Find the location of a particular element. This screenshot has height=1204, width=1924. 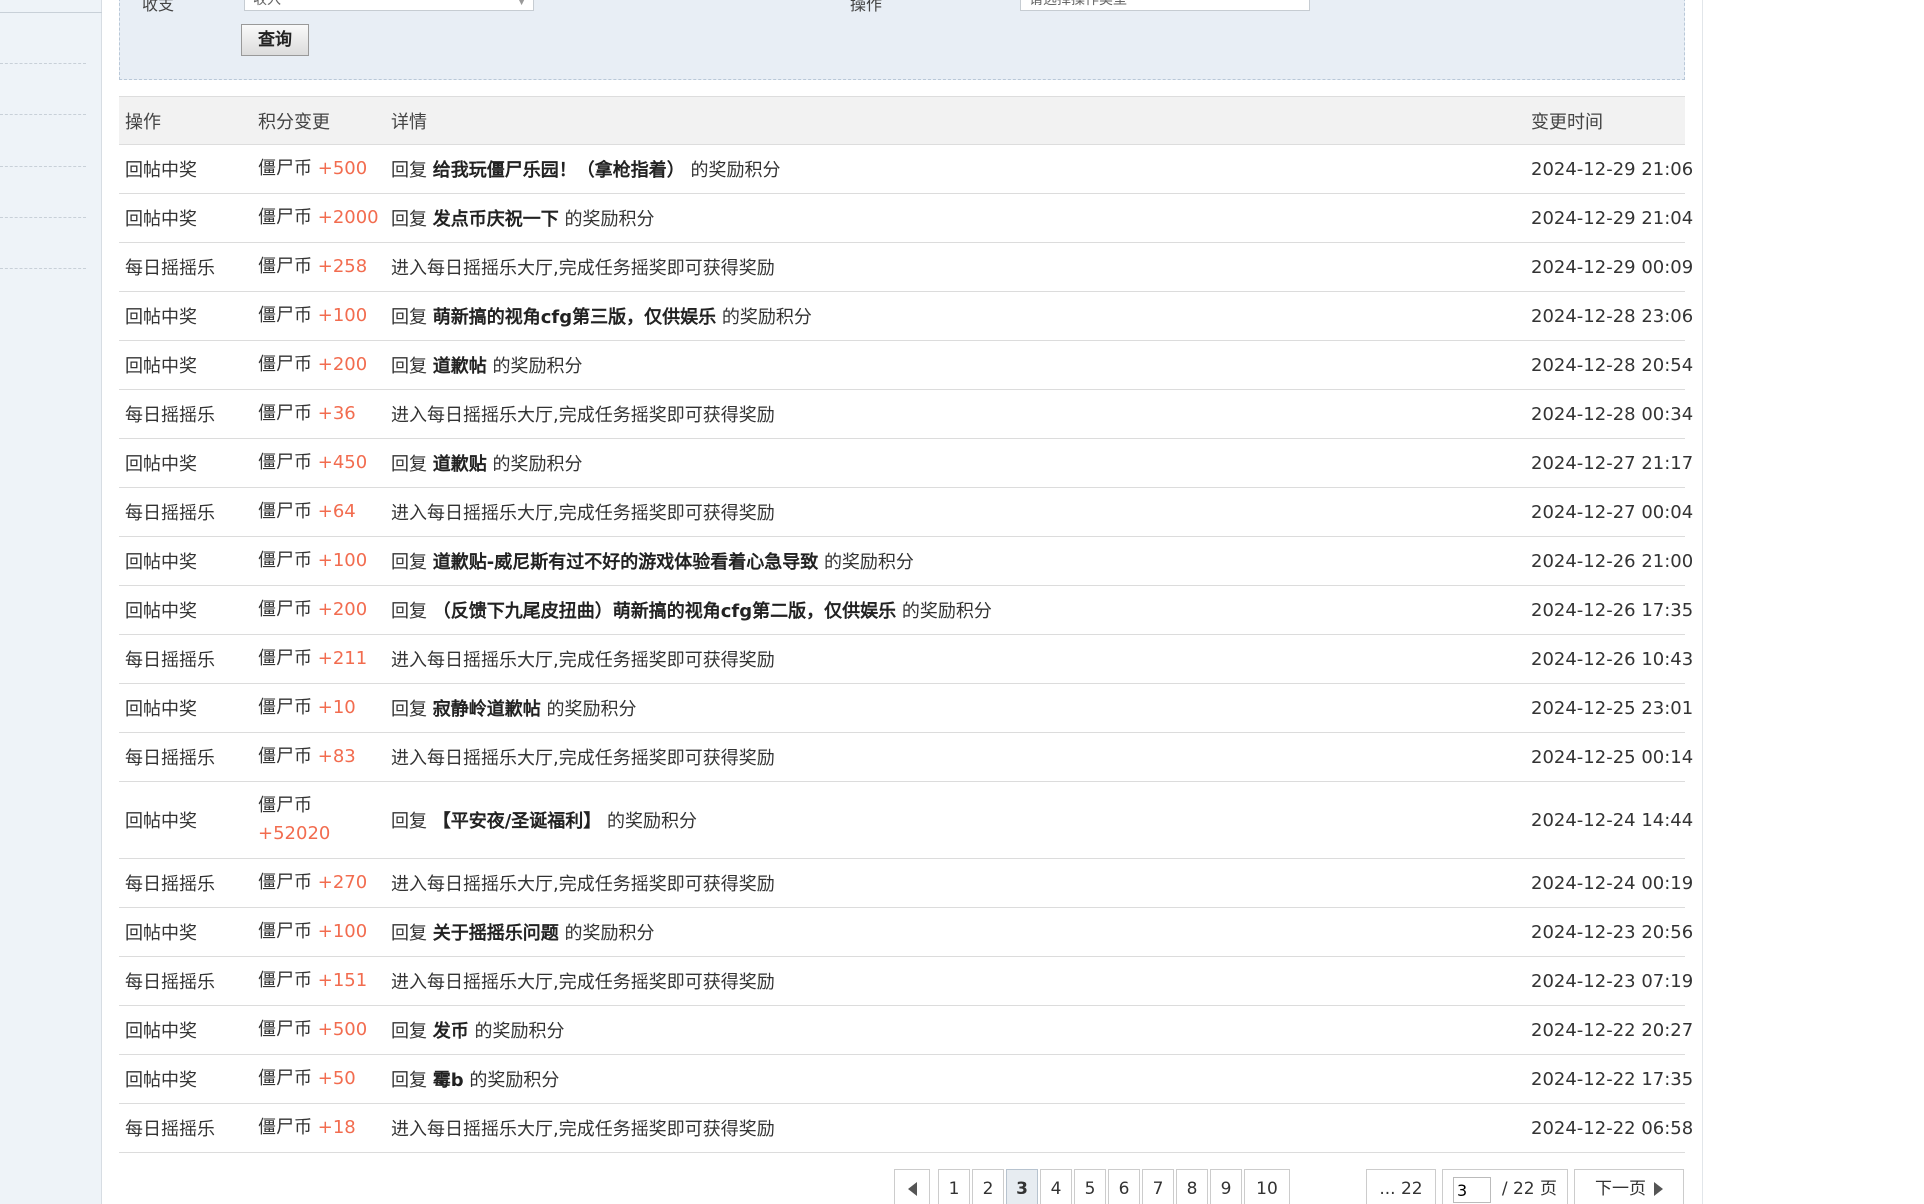

thread-title-link: 【平安夜/圣诞福利】 is located at coordinates (517, 821).